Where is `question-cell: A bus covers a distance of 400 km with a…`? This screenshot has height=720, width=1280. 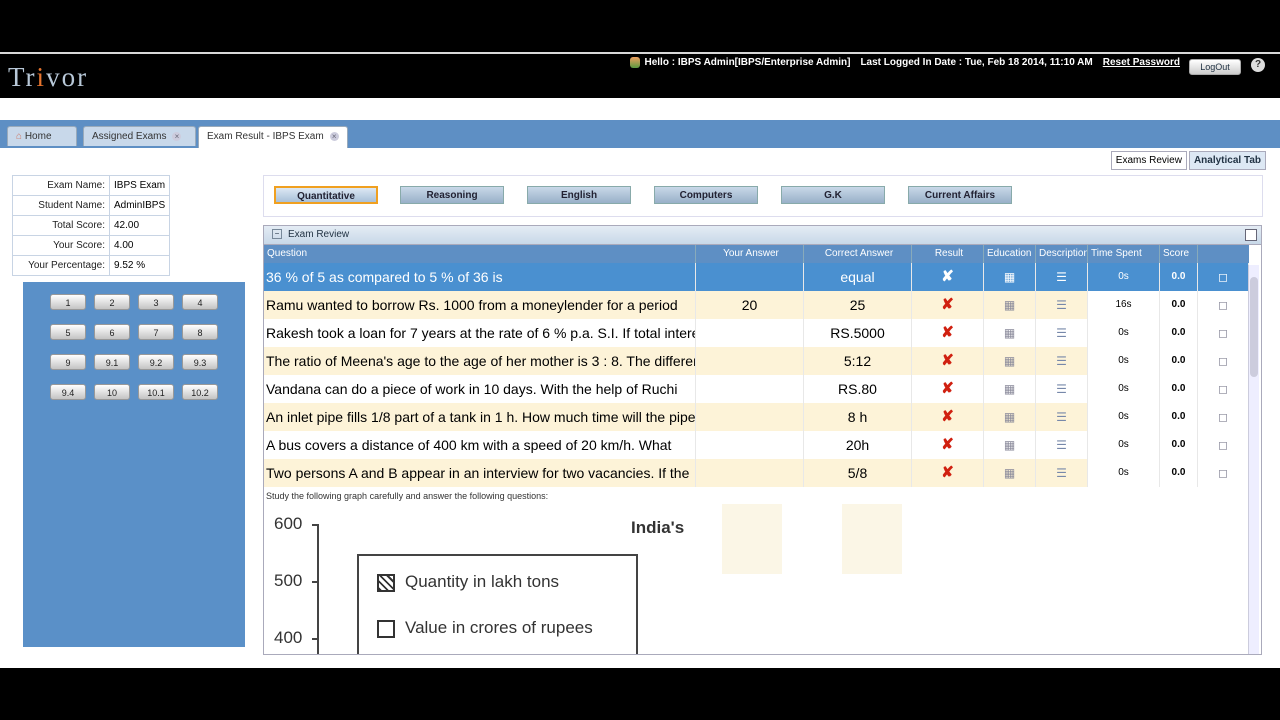 question-cell: A bus covers a distance of 400 km with a… is located at coordinates (480, 445).